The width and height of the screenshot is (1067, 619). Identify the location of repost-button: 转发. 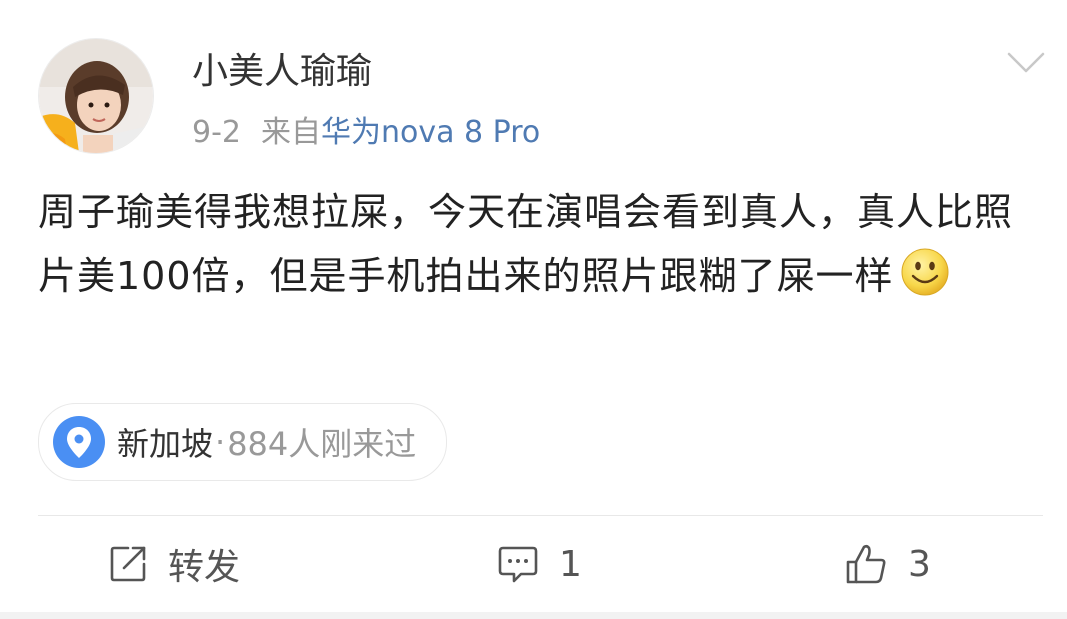
(174, 564).